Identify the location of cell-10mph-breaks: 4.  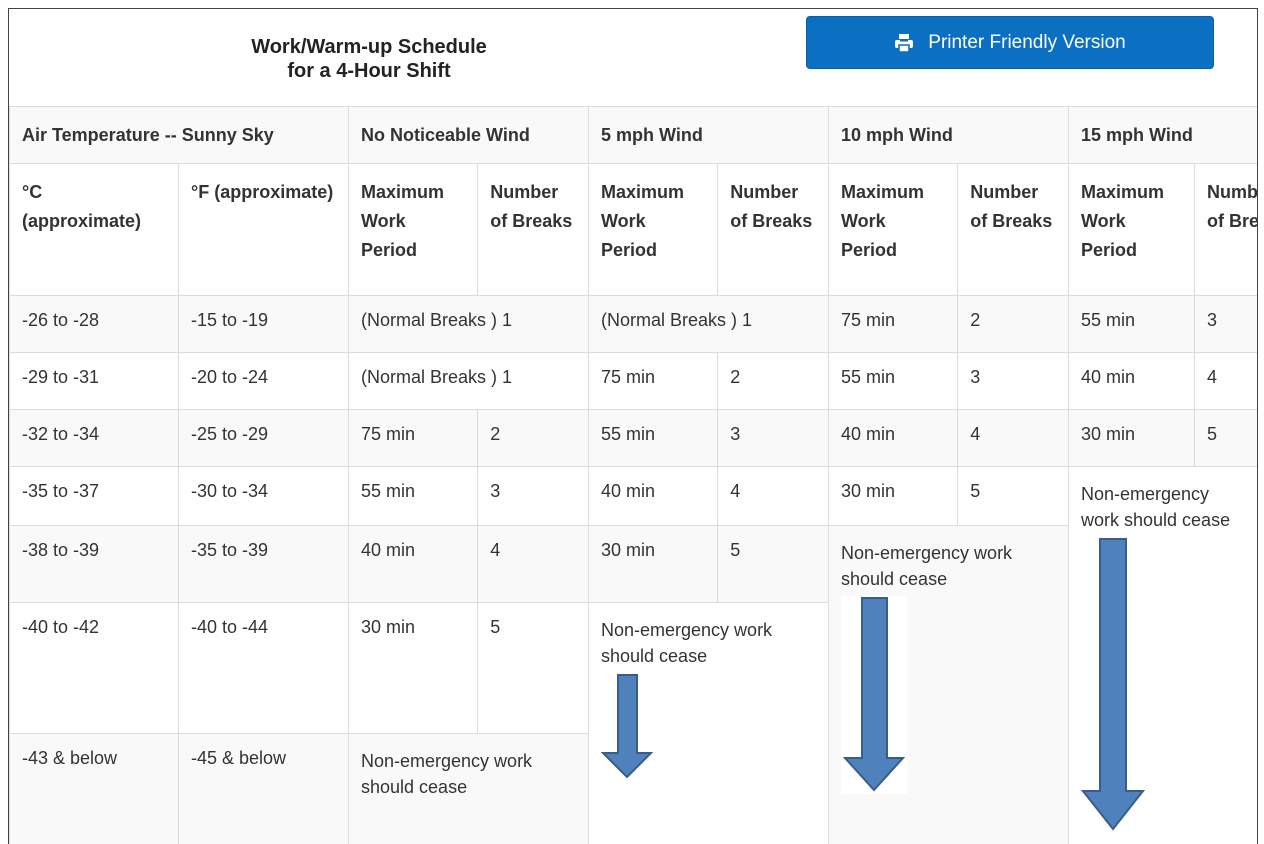
(1013, 438).